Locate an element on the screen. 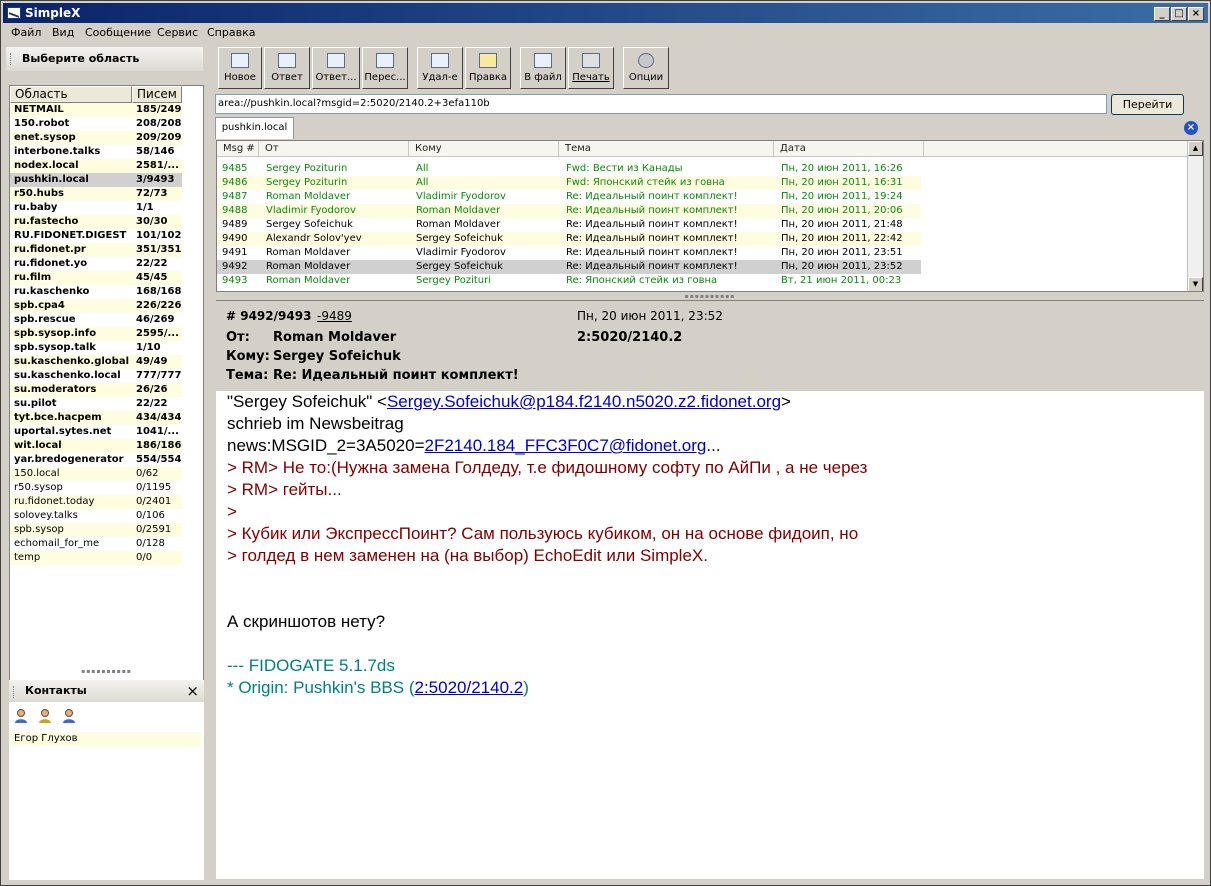  area-row: solovey.talks 0/106 is located at coordinates (96, 516).